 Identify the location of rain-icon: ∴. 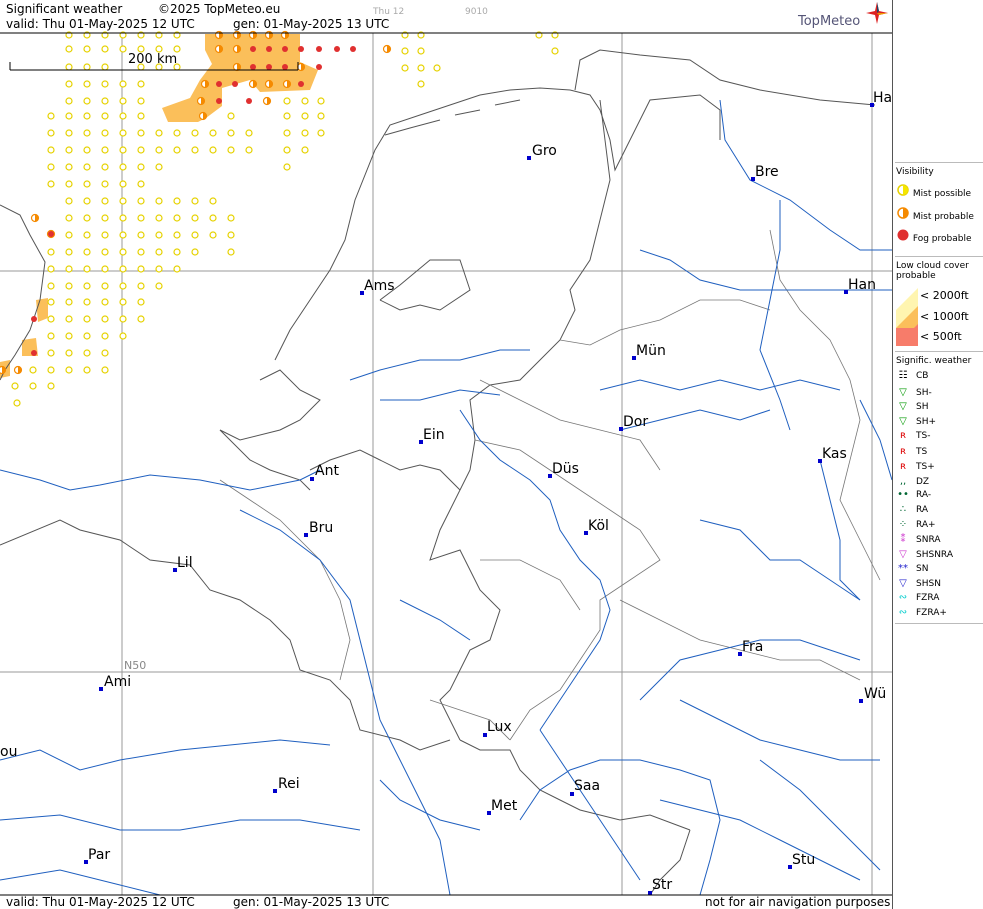
(903, 509).